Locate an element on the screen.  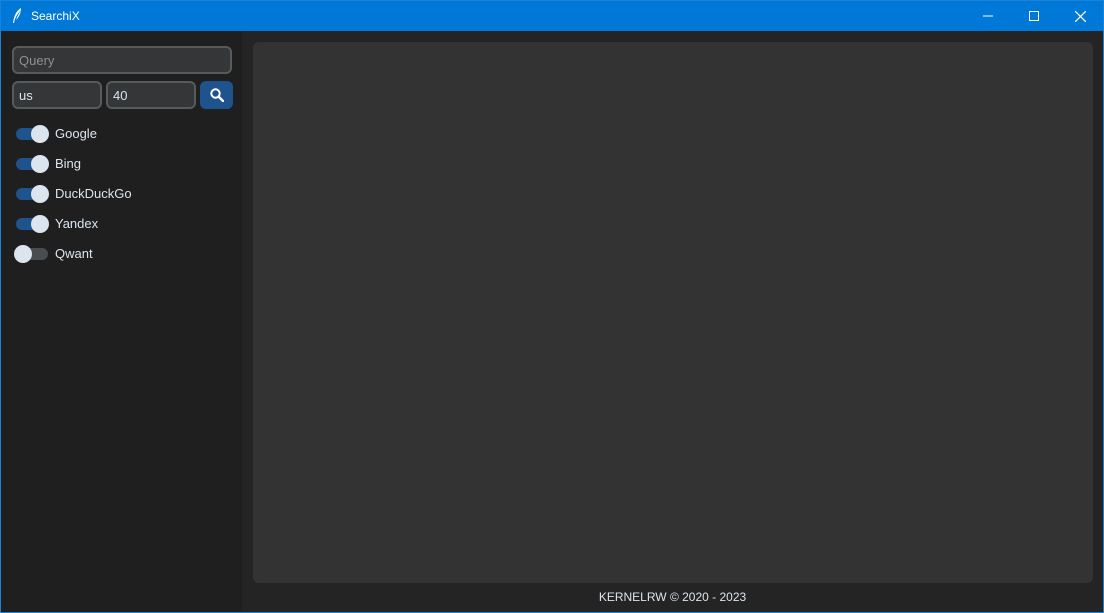
engine-toggle-qwant: Qwant is located at coordinates (114, 254).